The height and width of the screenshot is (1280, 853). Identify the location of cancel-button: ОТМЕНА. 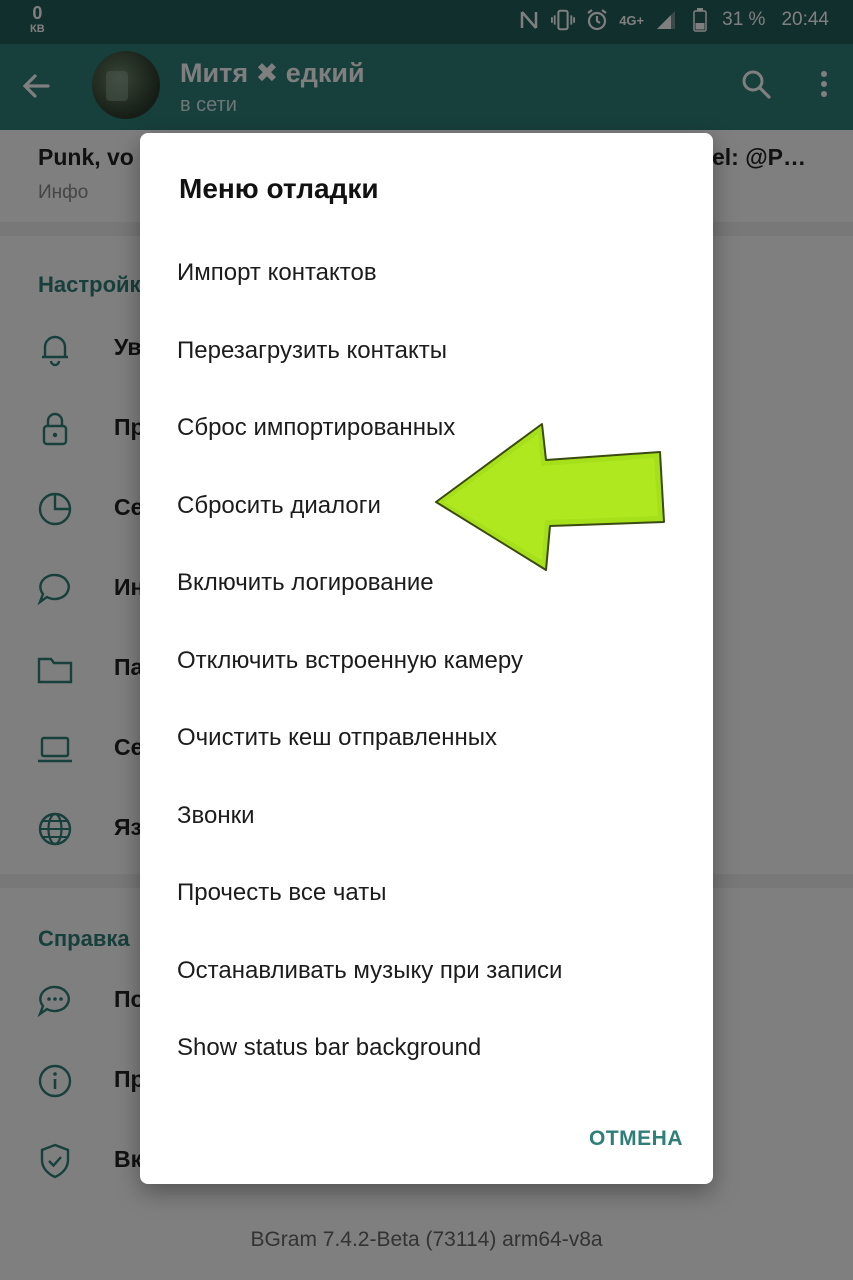
(636, 1139).